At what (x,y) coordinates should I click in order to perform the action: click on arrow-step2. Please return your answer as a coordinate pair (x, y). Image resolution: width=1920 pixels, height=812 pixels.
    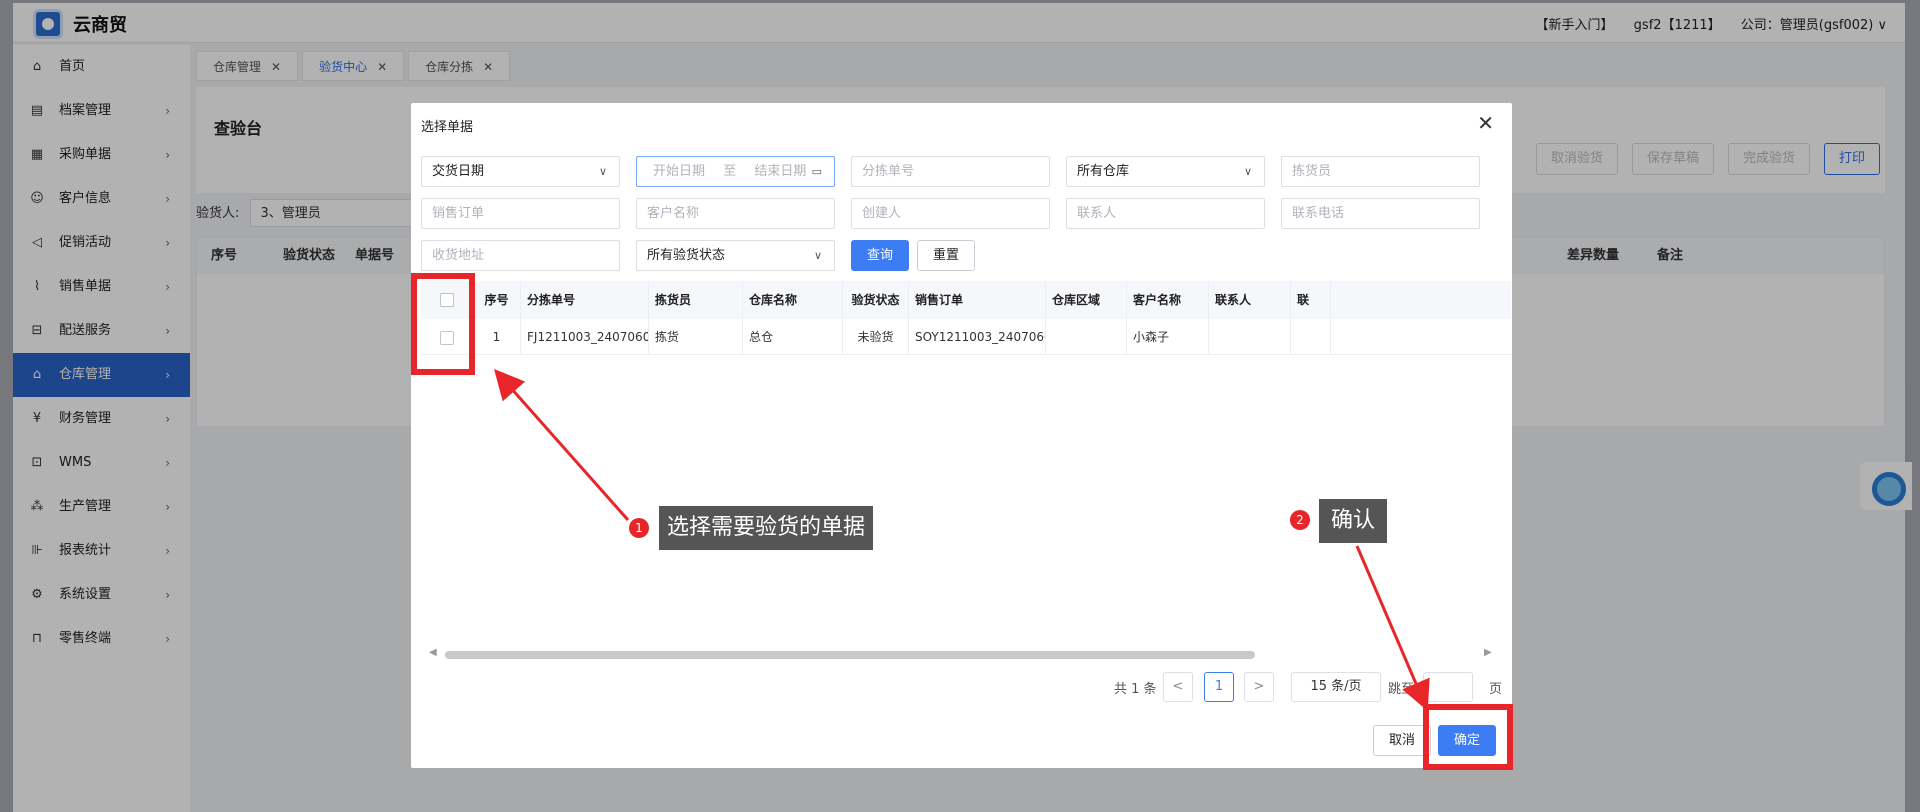
    Looking at the image, I should click on (1392, 628).